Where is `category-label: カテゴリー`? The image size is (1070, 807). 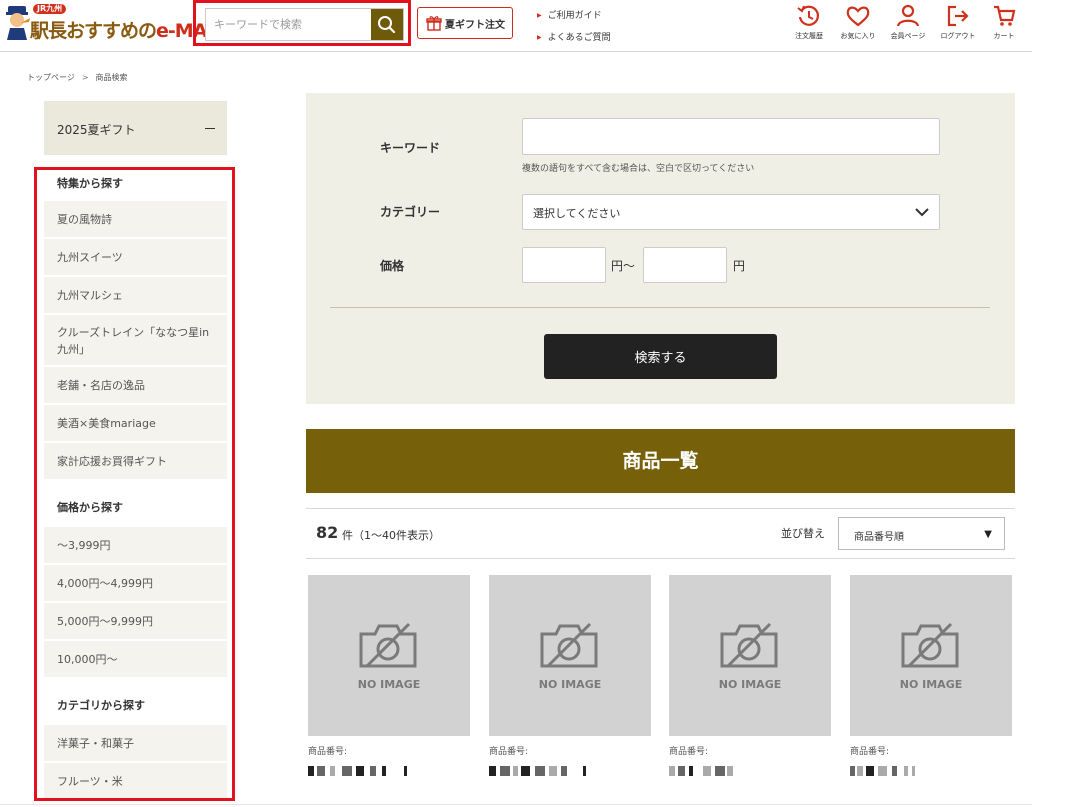 category-label: カテゴリー is located at coordinates (410, 212).